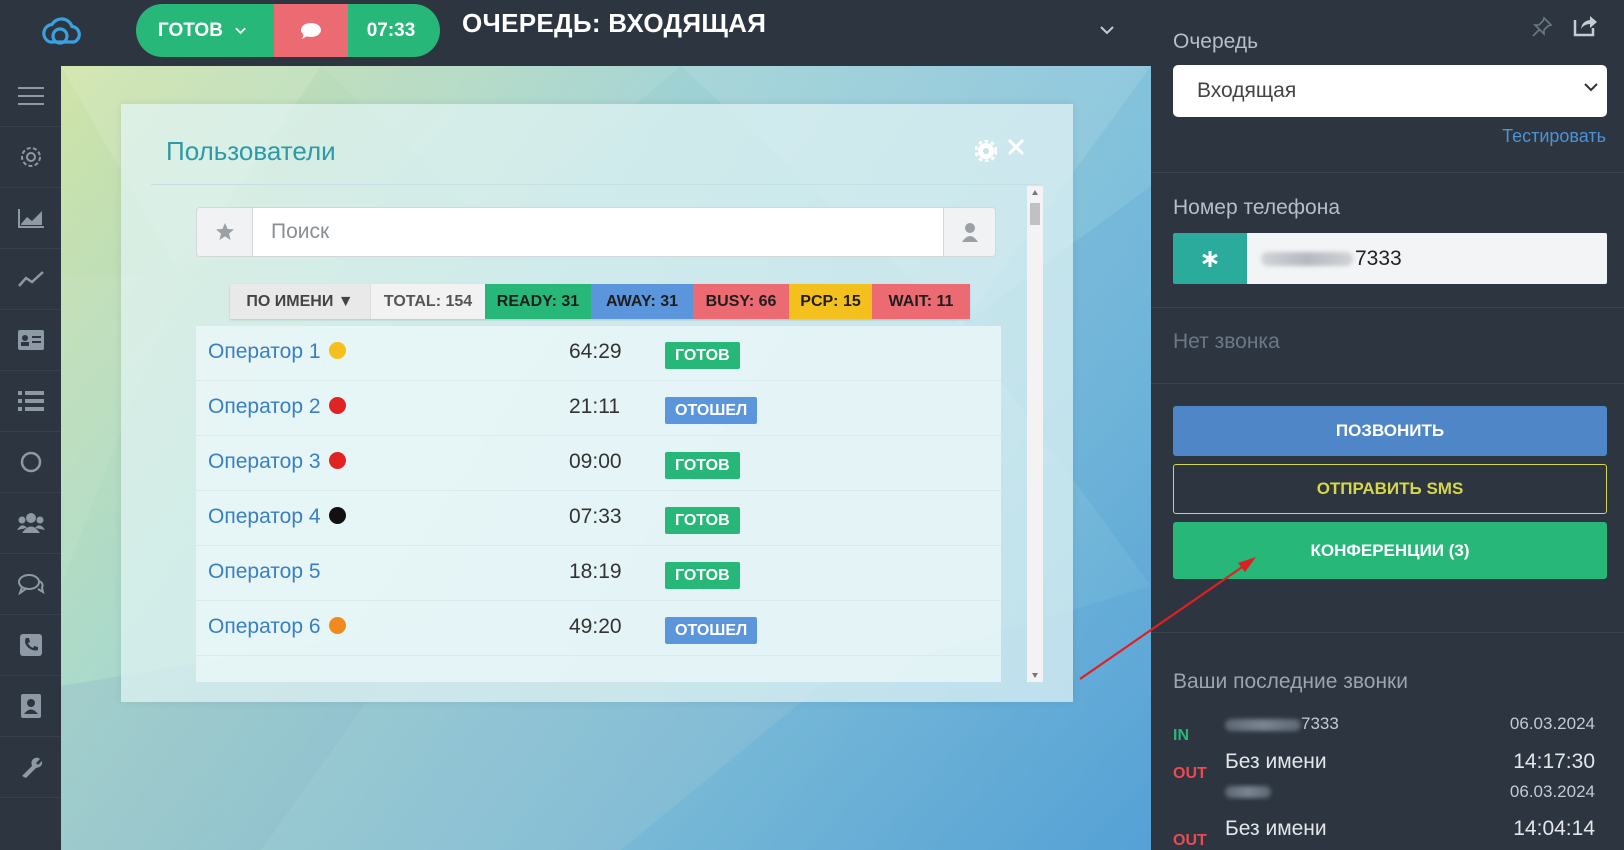 The height and width of the screenshot is (850, 1624). What do you see at coordinates (30, 706) in the screenshot?
I see `nav-contacts` at bounding box center [30, 706].